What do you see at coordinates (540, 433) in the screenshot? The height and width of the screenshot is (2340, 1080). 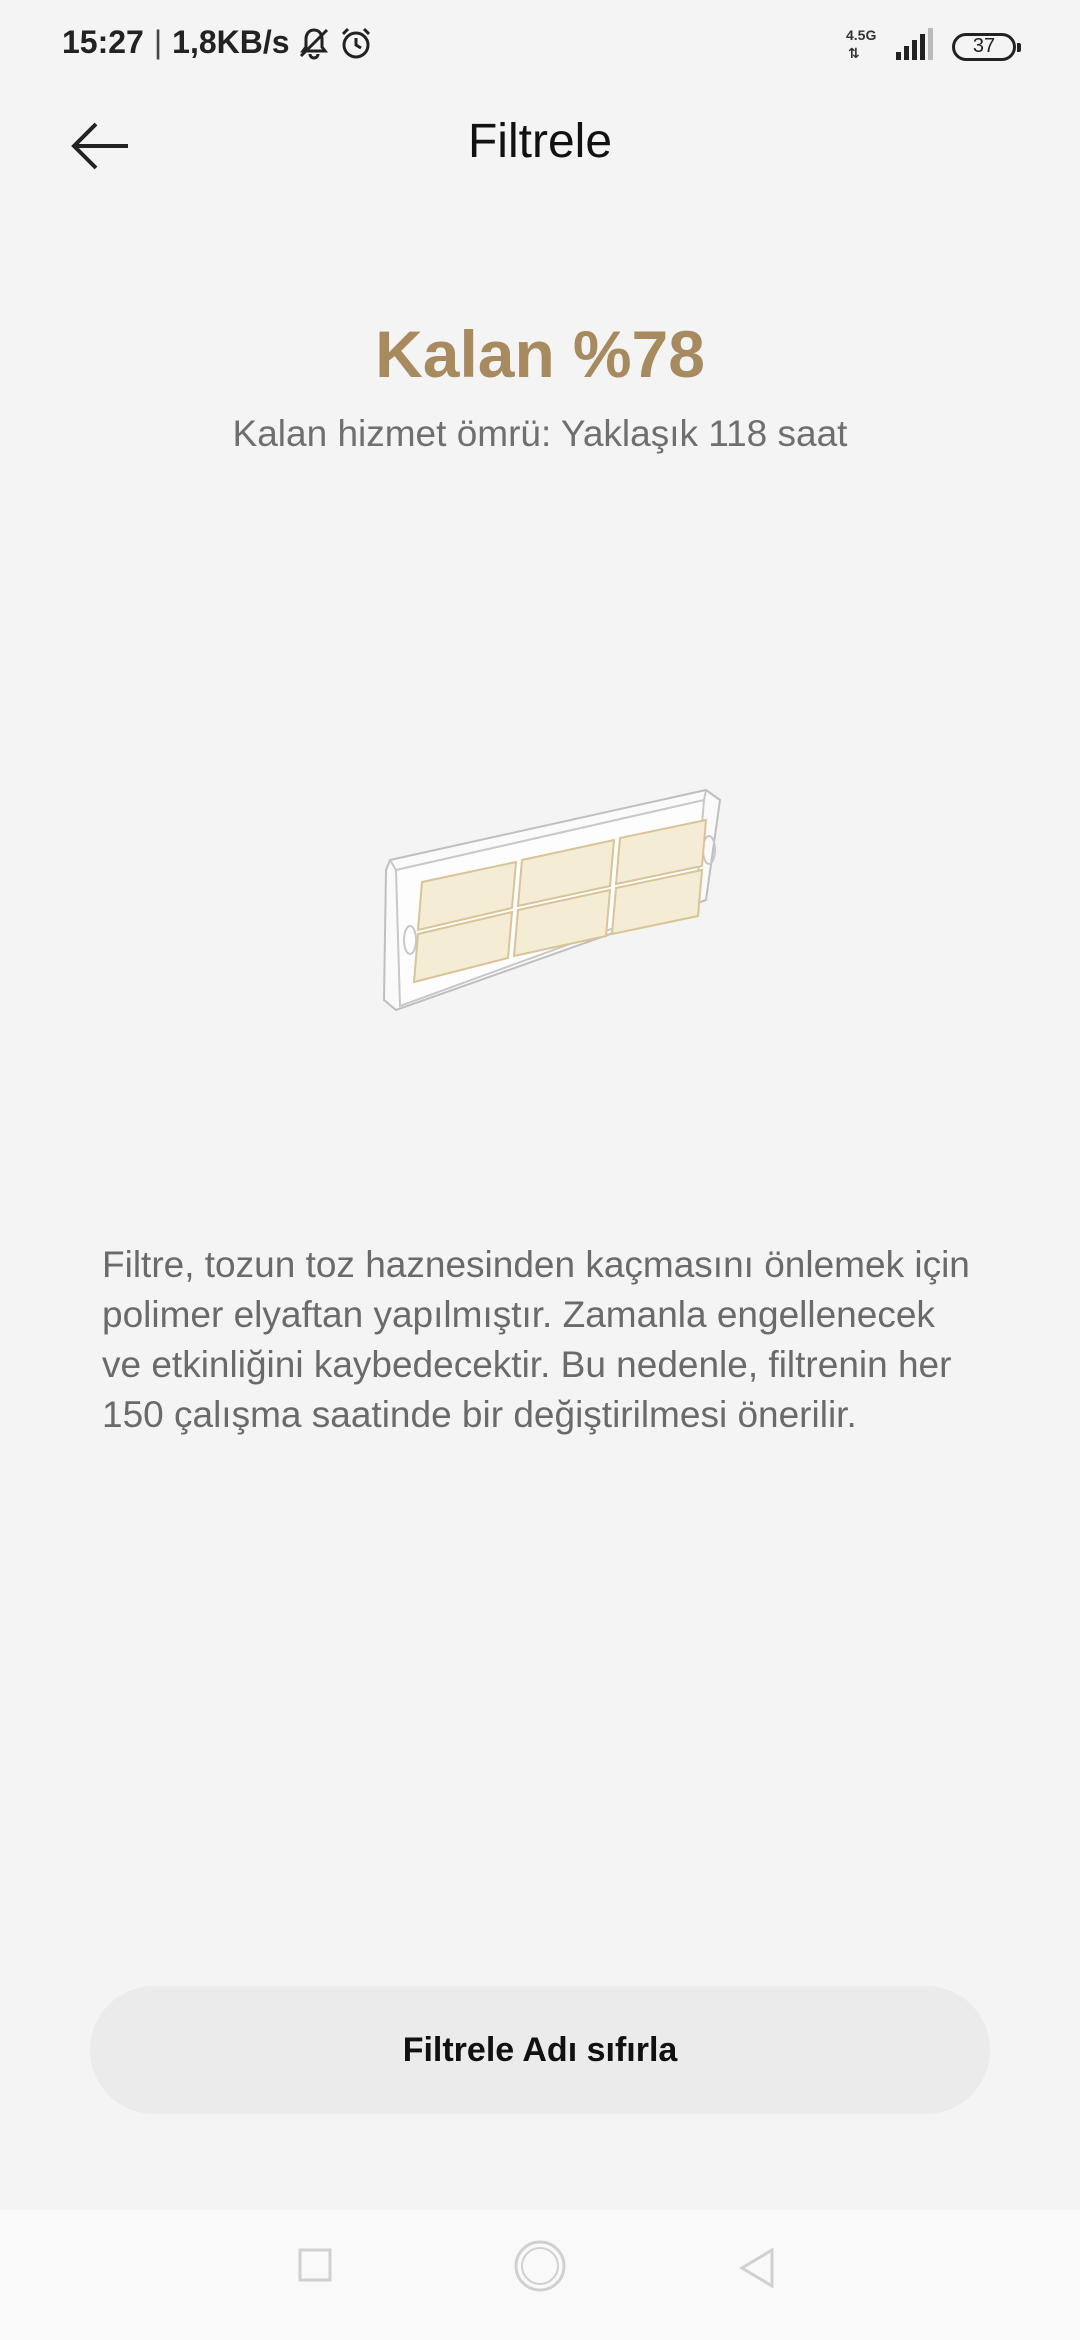 I see `service-life-text: Kalan hizmet ömrü: Yaklaşık 118 saat` at bounding box center [540, 433].